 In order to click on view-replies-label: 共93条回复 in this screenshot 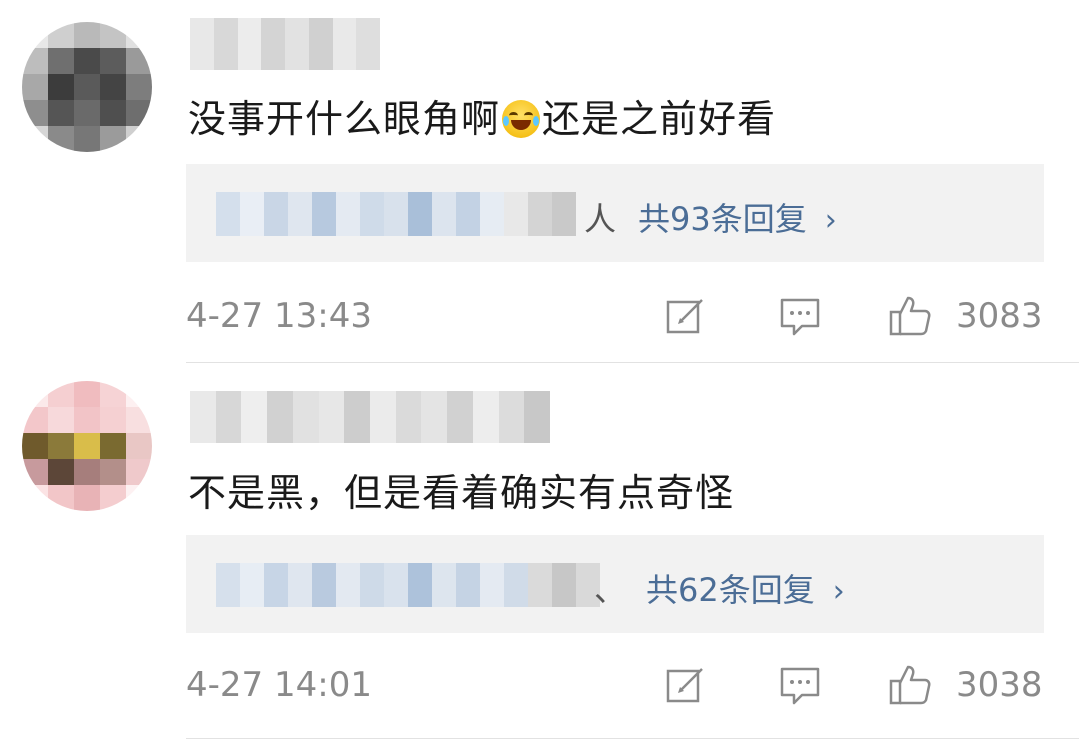, I will do `click(722, 219)`.